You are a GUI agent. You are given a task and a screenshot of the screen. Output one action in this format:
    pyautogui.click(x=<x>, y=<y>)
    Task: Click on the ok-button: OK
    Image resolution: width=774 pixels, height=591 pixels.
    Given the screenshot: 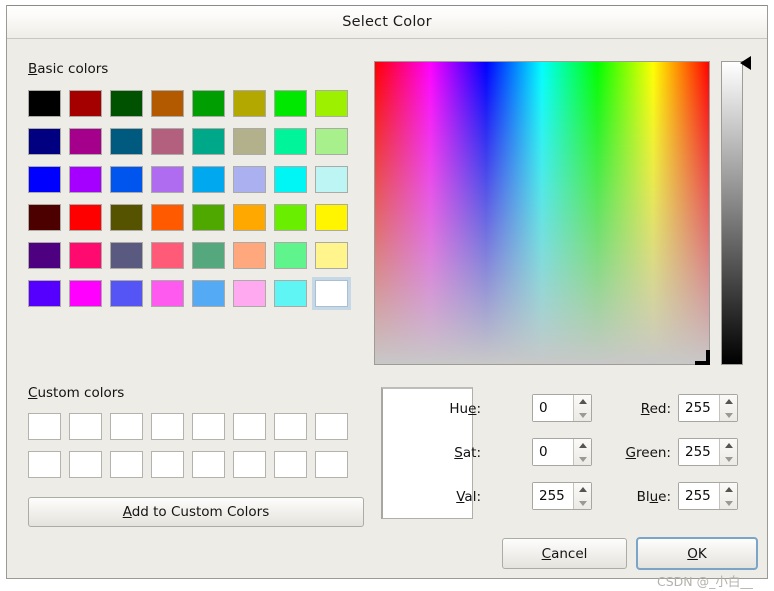 What is the action you would take?
    pyautogui.click(x=697, y=553)
    